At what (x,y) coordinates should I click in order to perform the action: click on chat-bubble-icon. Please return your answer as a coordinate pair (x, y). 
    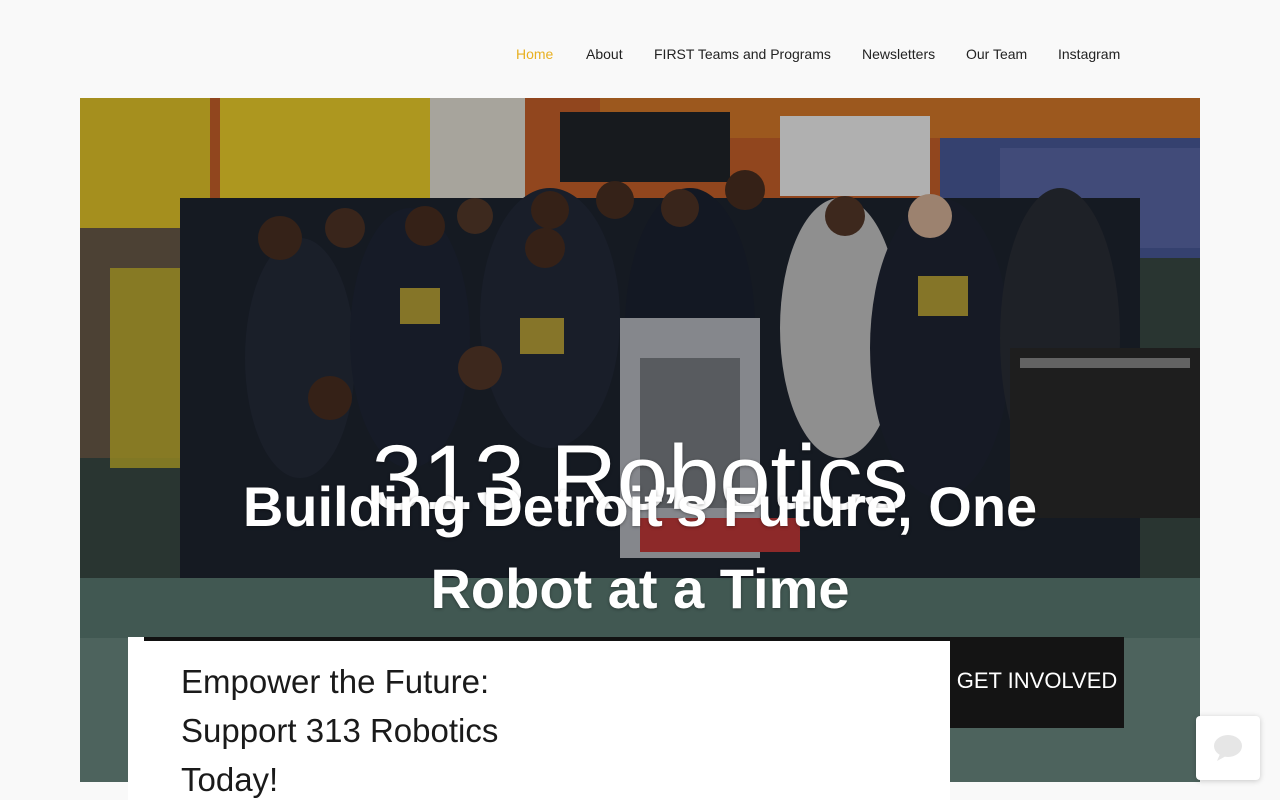
    Looking at the image, I should click on (1228, 748).